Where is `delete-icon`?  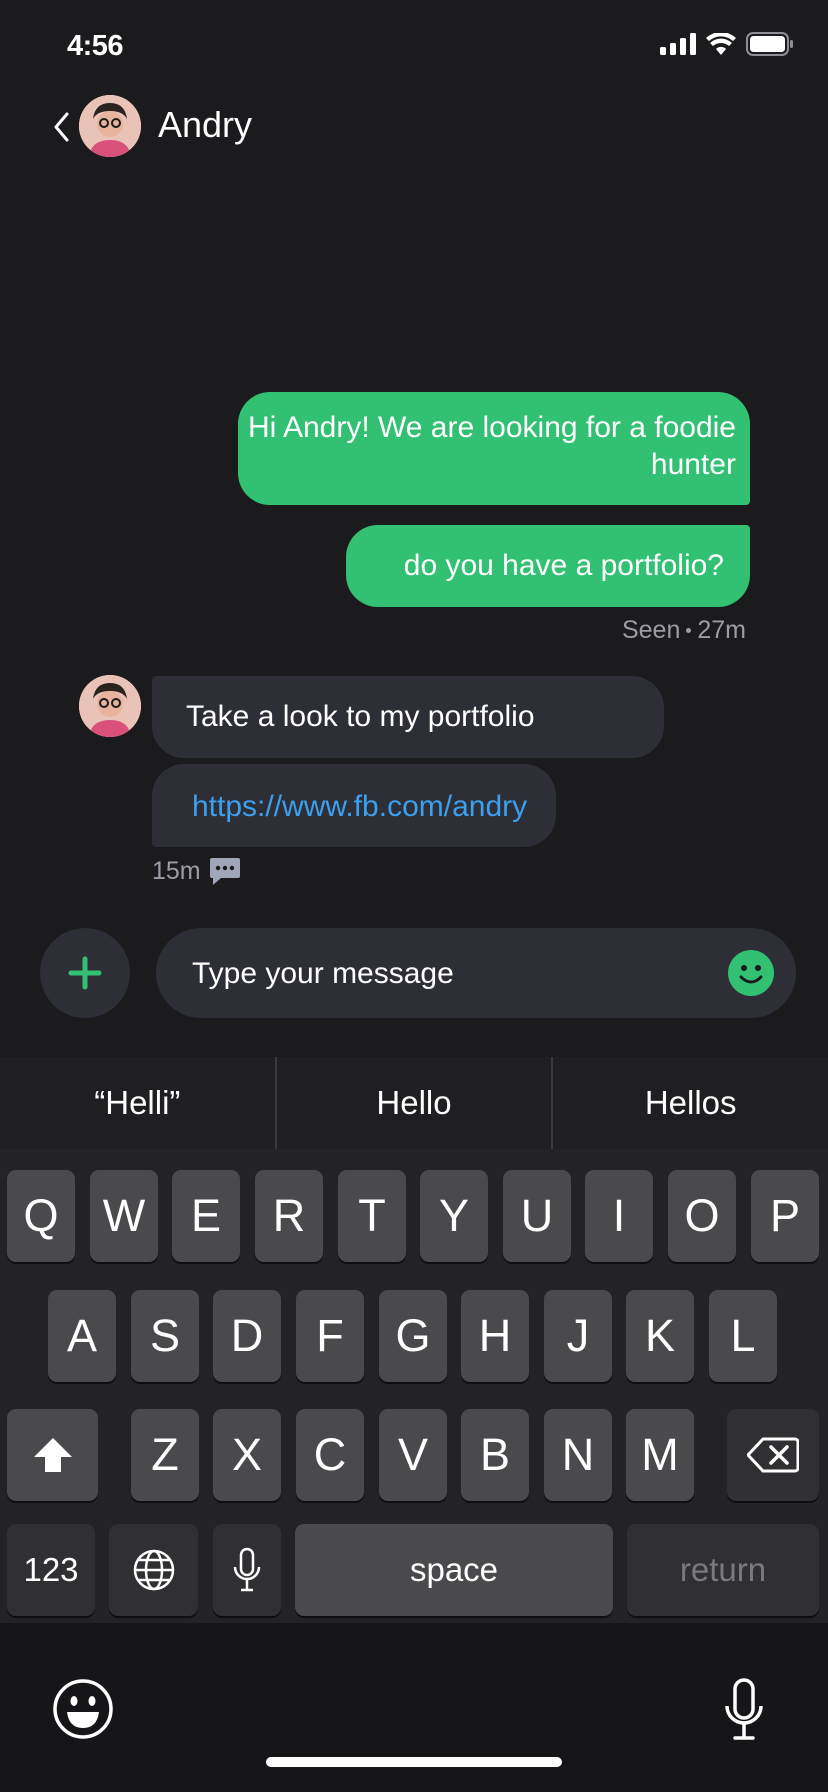 delete-icon is located at coordinates (773, 1455).